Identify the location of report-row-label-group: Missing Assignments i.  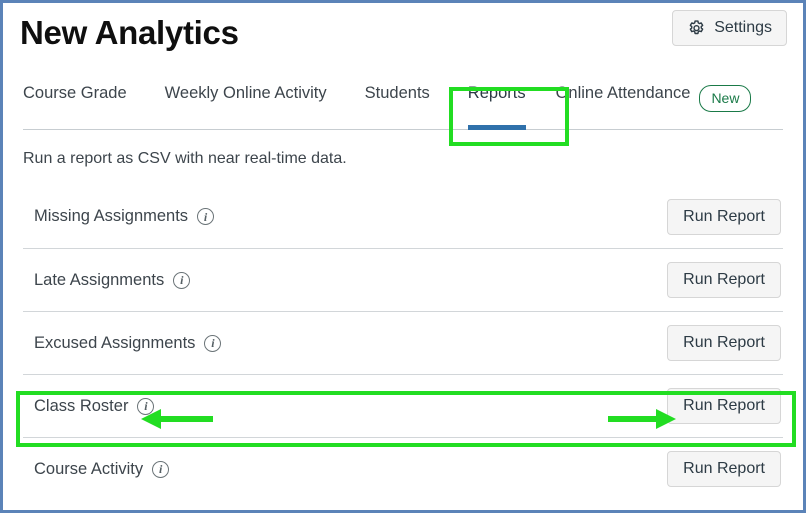
(119, 216).